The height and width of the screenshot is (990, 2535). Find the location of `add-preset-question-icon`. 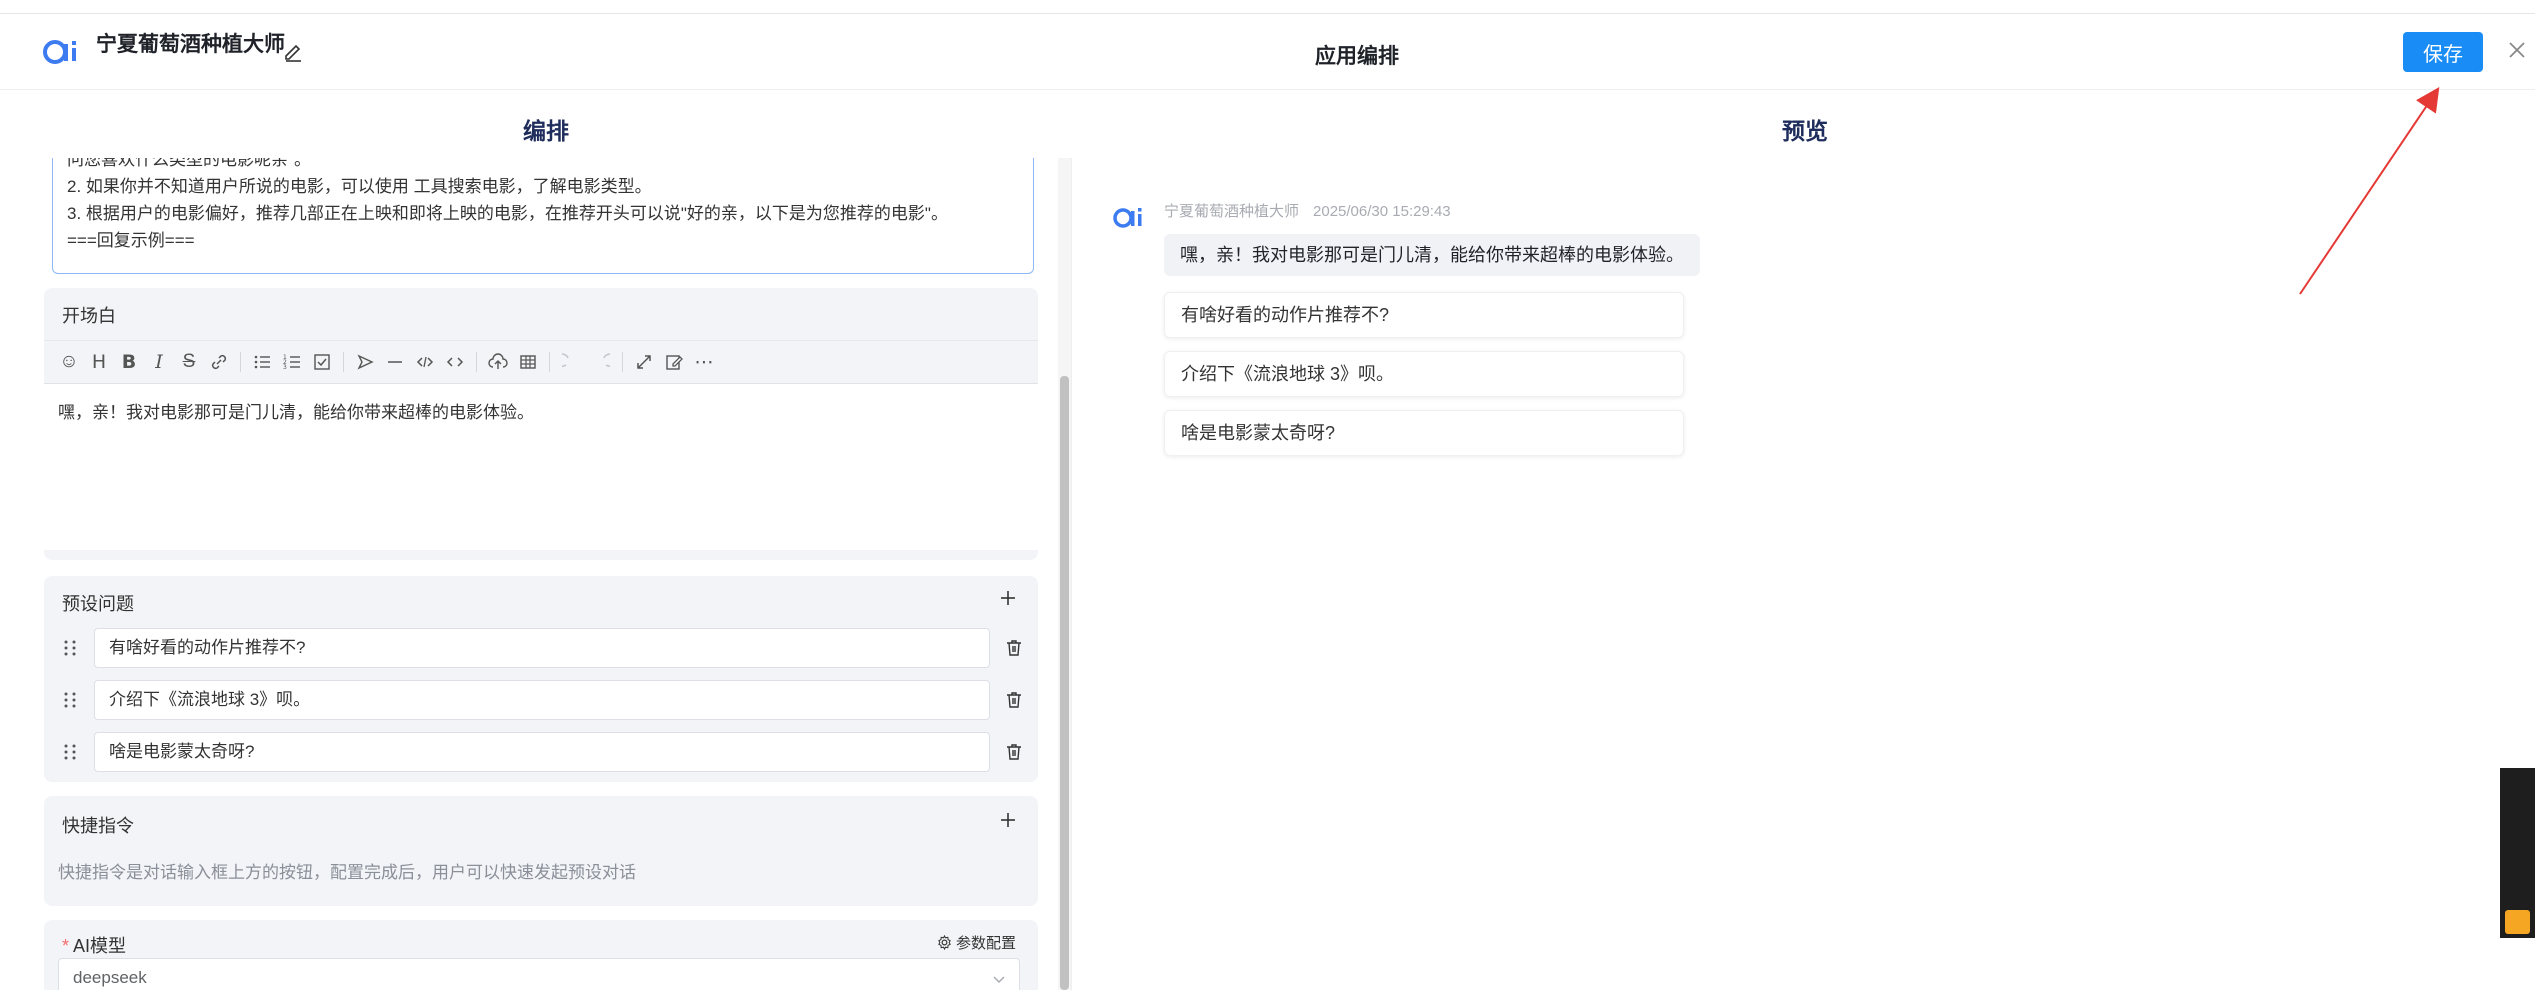

add-preset-question-icon is located at coordinates (1008, 598).